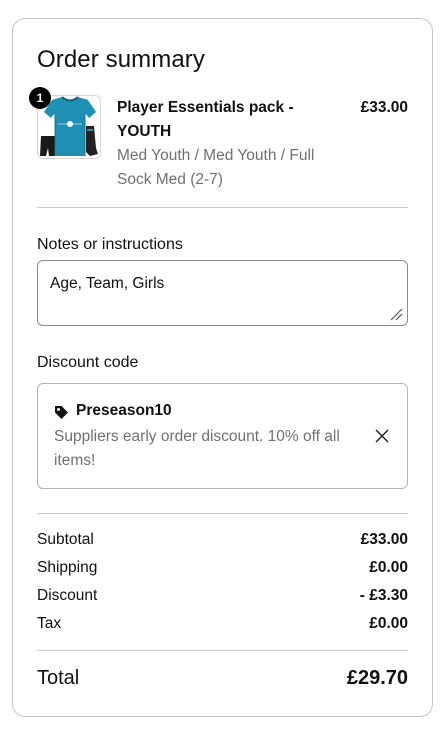  What do you see at coordinates (388, 623) in the screenshot?
I see `tax-value: £0.00` at bounding box center [388, 623].